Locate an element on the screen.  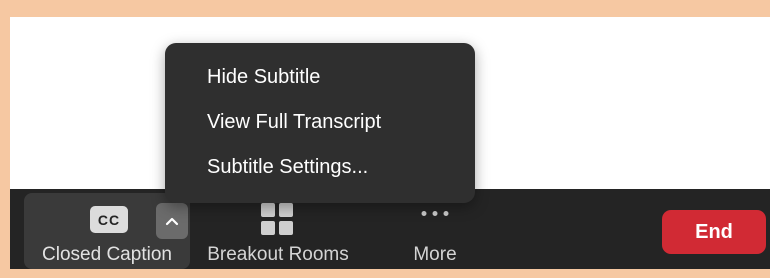
chevron-up-icon is located at coordinates (172, 221).